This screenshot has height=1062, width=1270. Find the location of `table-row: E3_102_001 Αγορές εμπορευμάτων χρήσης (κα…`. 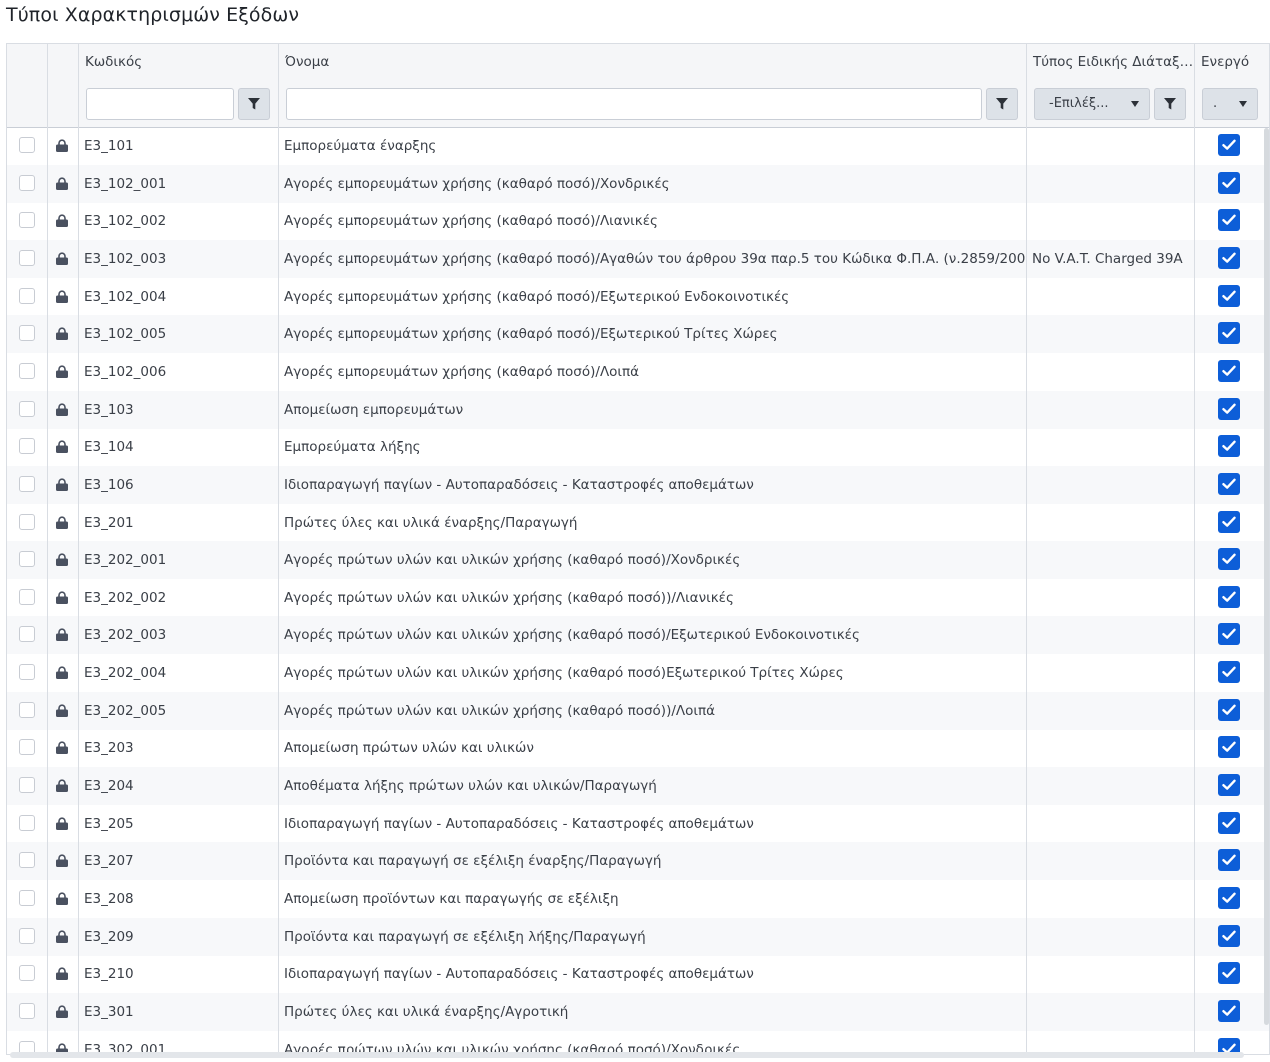

table-row: E3_102_001 Αγορές εμπορευμάτων χρήσης (κα… is located at coordinates (638, 183).